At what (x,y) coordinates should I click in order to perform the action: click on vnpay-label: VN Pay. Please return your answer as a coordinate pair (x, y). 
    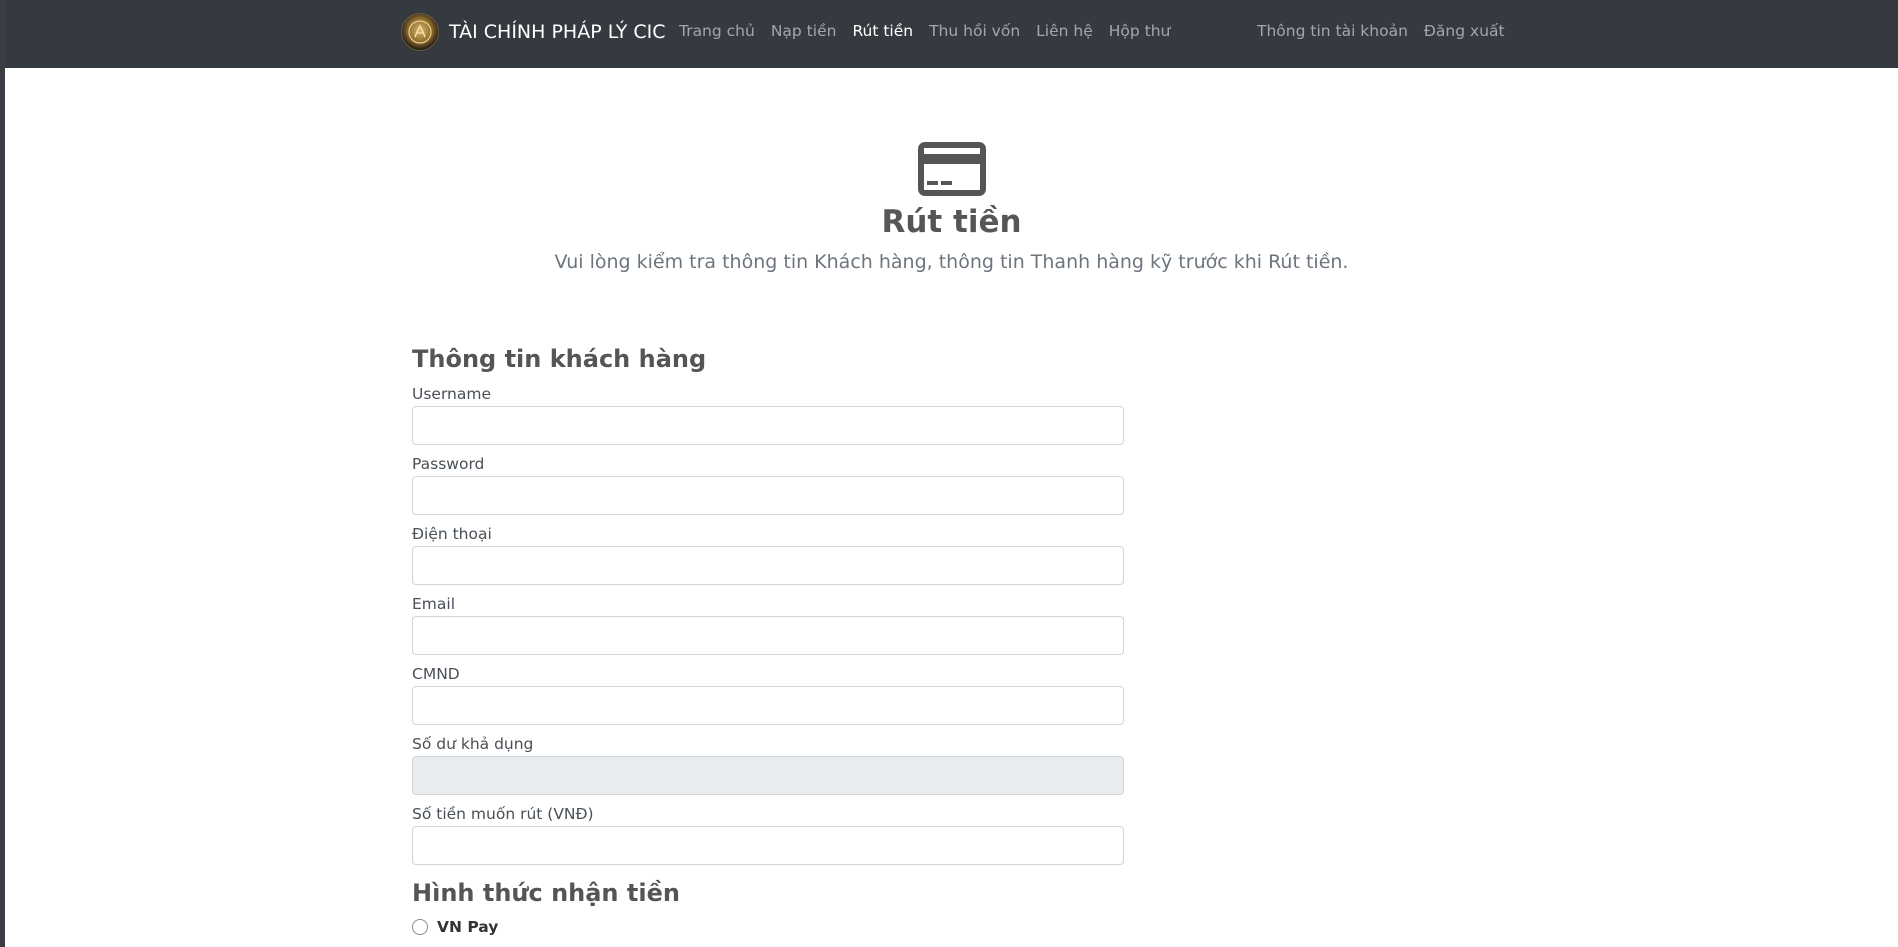
    Looking at the image, I should click on (468, 927).